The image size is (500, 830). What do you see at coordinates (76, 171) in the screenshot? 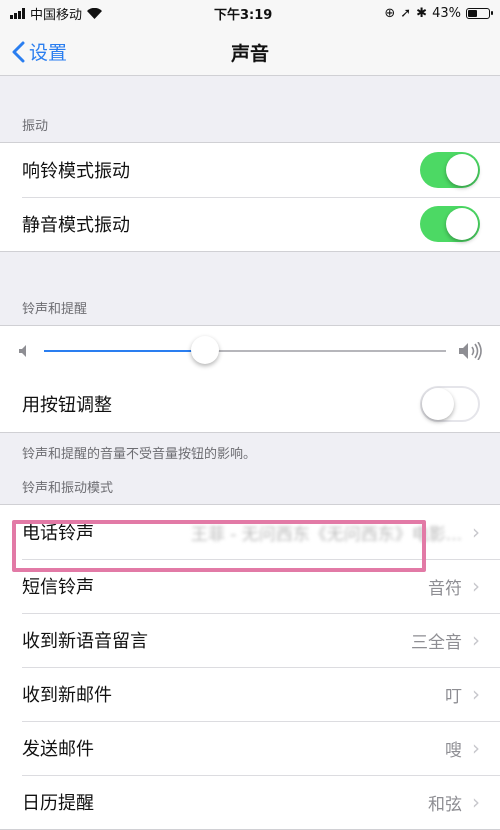
I see `vibrate-on-ring-label: 响铃模式振动` at bounding box center [76, 171].